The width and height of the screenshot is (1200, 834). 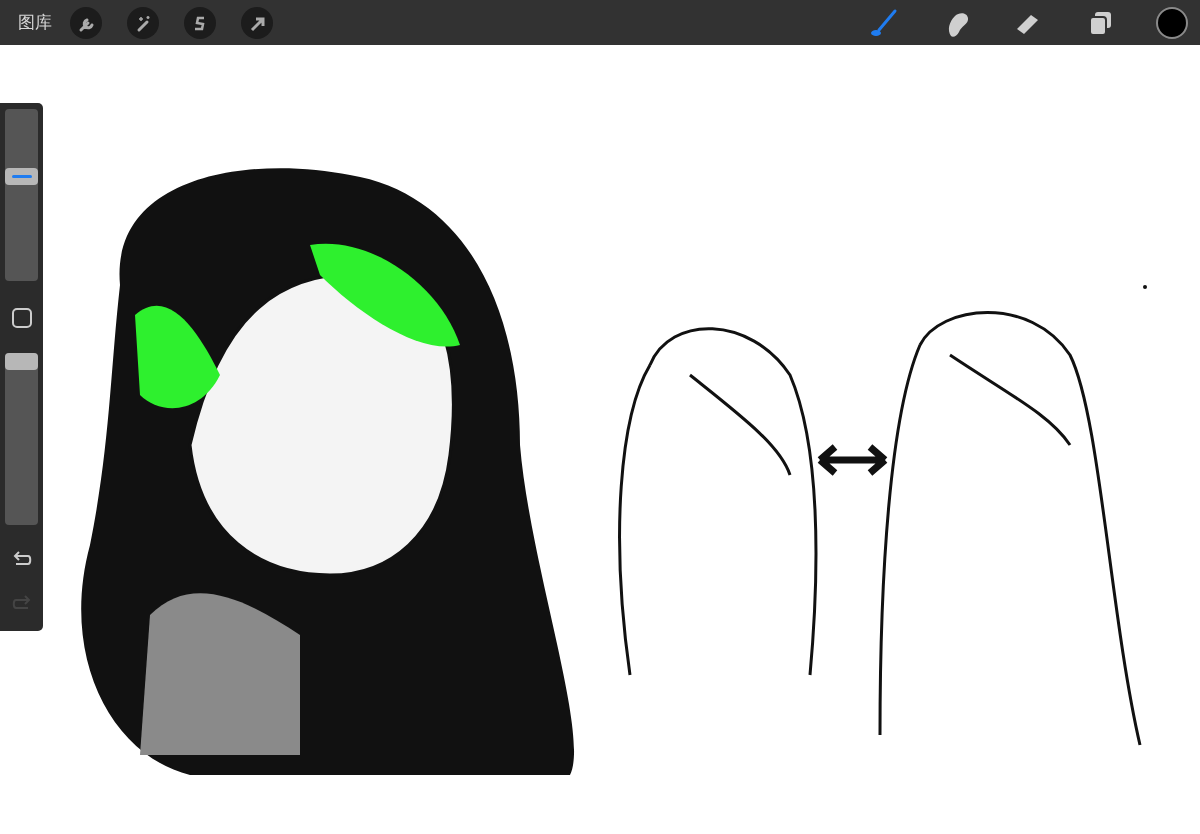 I want to click on brush-size-slider, so click(x=21, y=195).